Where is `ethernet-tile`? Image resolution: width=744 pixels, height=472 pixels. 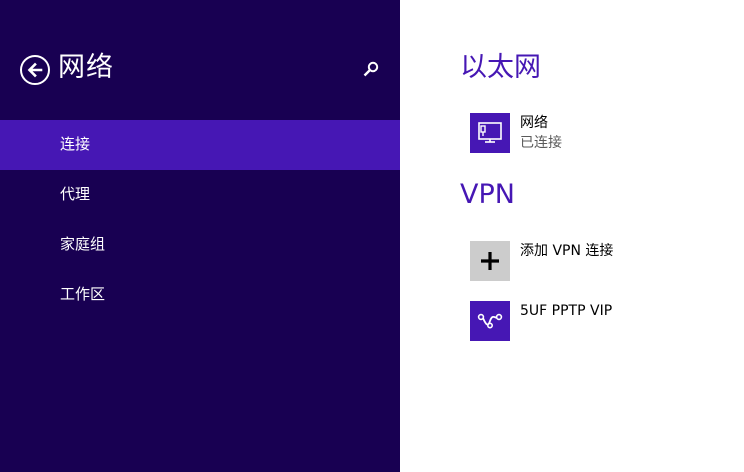 ethernet-tile is located at coordinates (490, 133).